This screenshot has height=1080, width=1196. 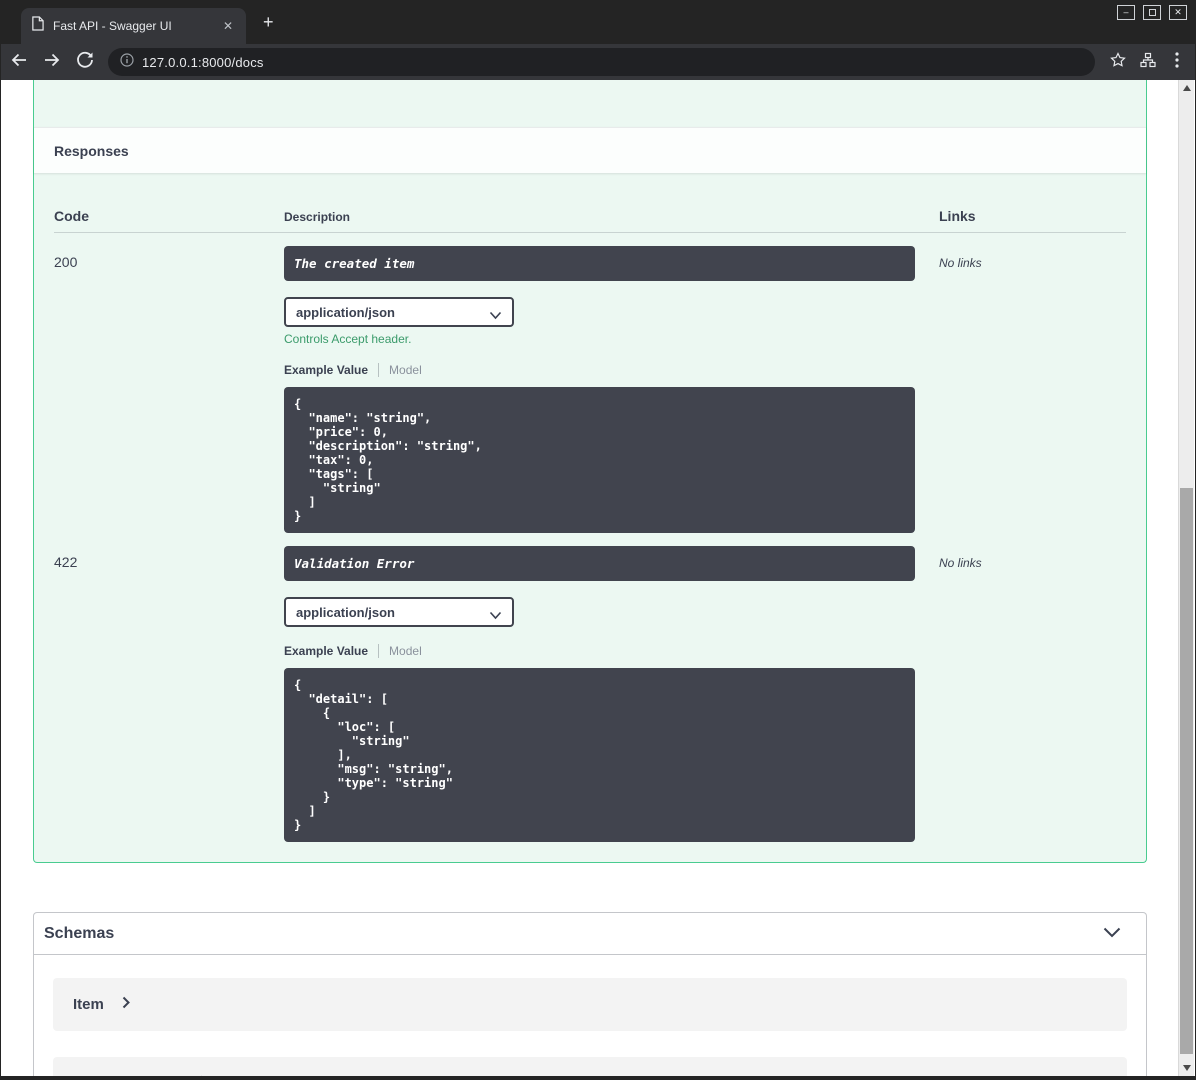 What do you see at coordinates (590, 1004) in the screenshot?
I see `model-row-item: Item` at bounding box center [590, 1004].